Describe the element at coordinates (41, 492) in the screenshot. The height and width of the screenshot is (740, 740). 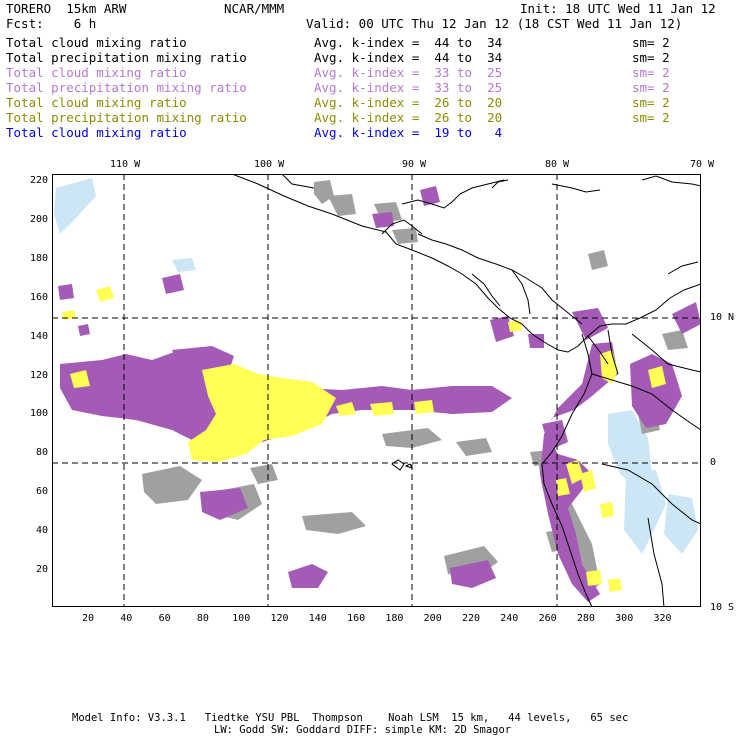
I see `y-tick-label: 60` at that location.